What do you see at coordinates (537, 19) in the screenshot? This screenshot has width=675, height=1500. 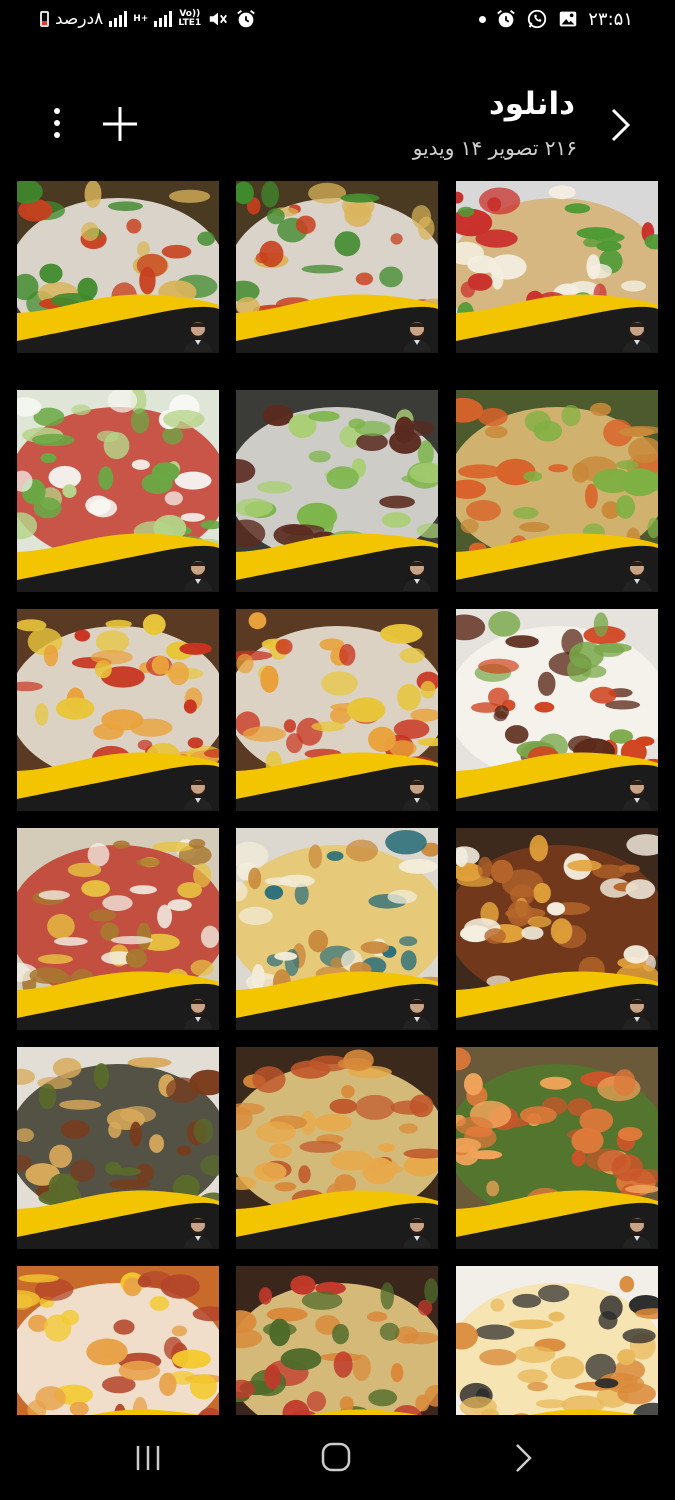 I see `whatsapp-icon` at bounding box center [537, 19].